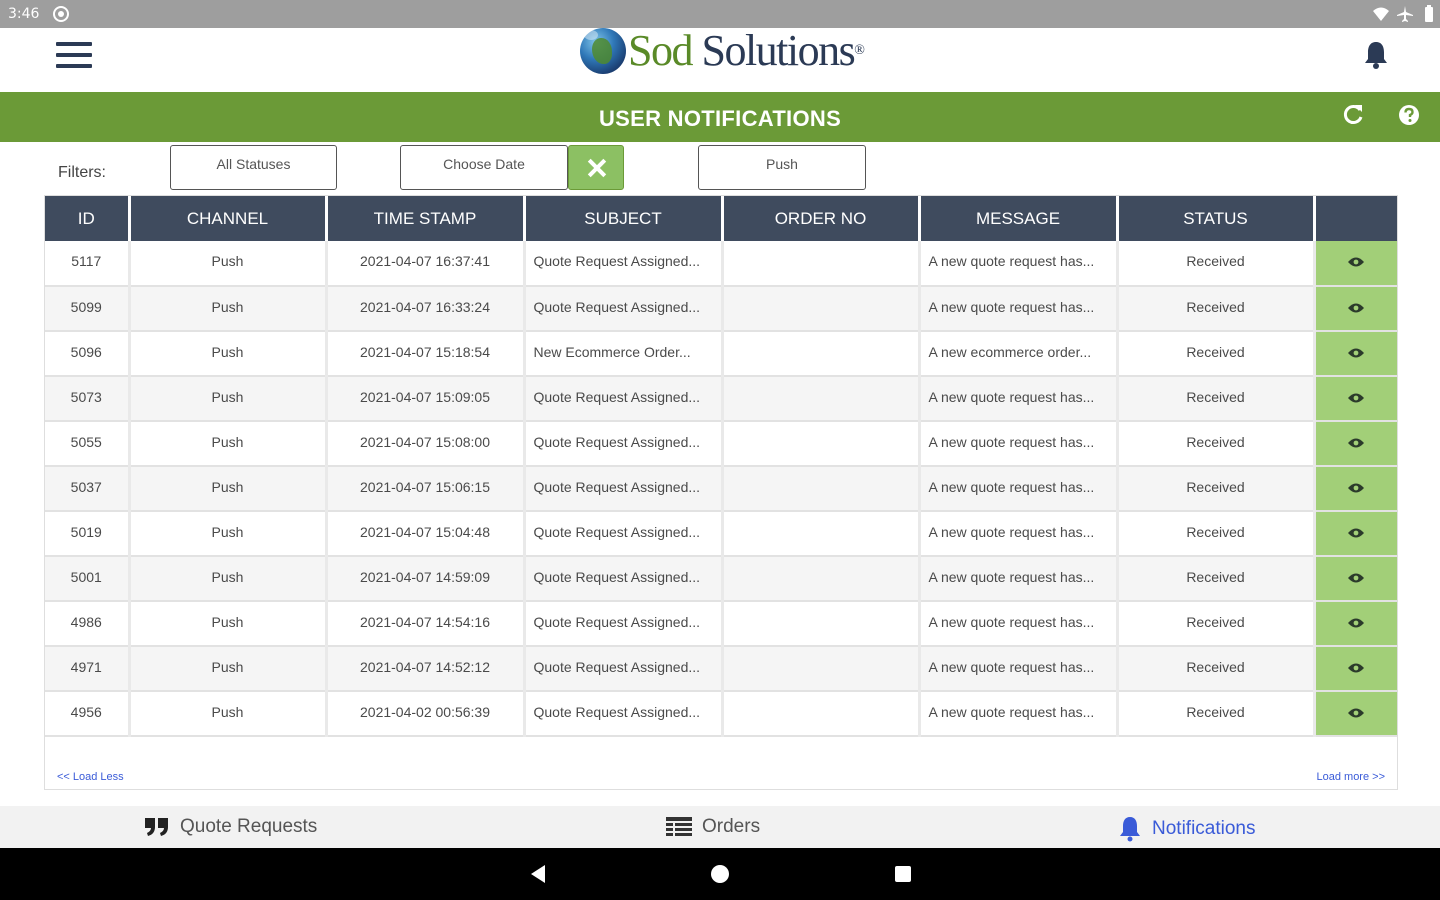  What do you see at coordinates (253, 167) in the screenshot?
I see `status-filter: All Statuses` at bounding box center [253, 167].